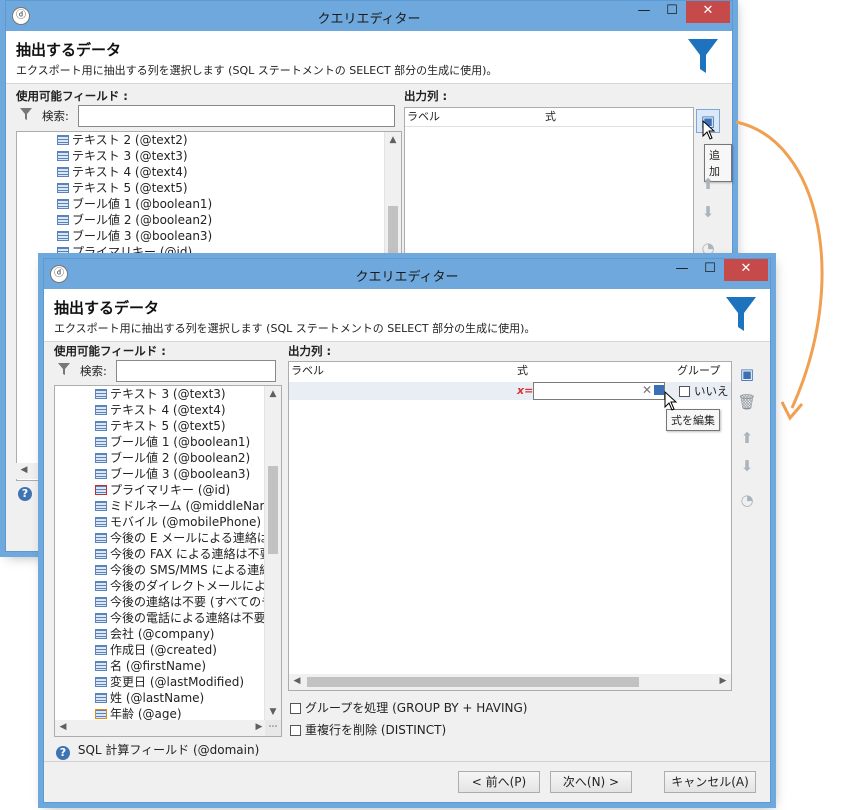 Image resolution: width=868 pixels, height=810 pixels. I want to click on field-label: テキスト 3 (@text3), so click(130, 156).